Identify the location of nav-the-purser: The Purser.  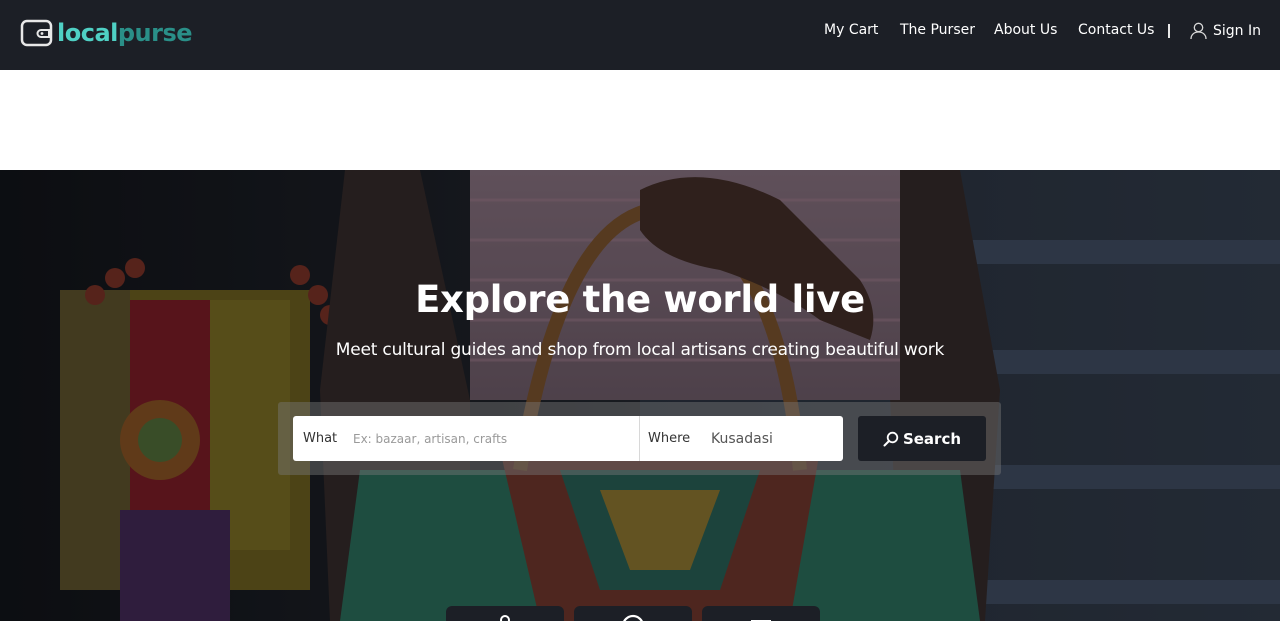
(937, 33).